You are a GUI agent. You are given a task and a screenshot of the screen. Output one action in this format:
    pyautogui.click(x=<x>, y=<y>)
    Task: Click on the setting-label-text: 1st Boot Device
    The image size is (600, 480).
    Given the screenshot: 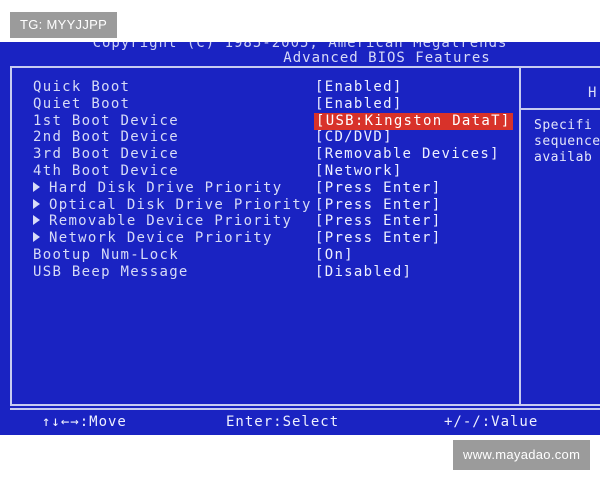 What is the action you would take?
    pyautogui.click(x=106, y=120)
    